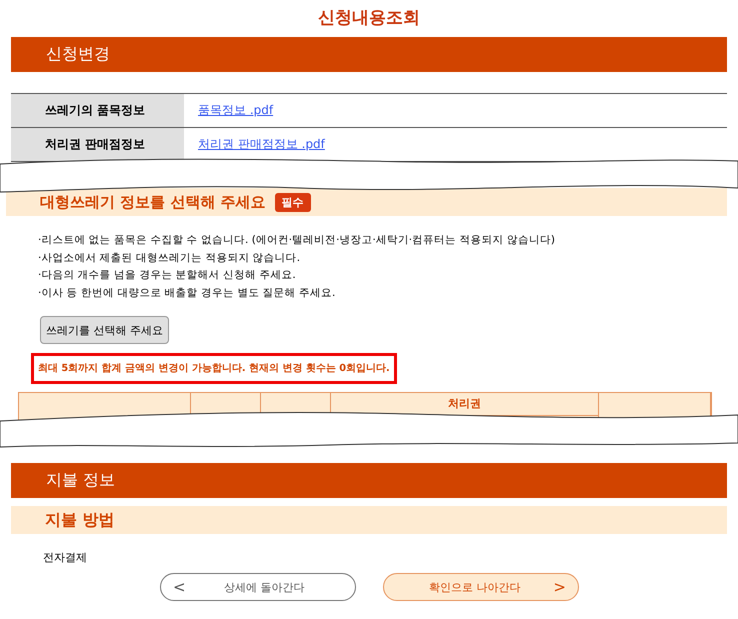 The height and width of the screenshot is (619, 738). I want to click on back-button: < 상세에 돌아간다, so click(258, 587).